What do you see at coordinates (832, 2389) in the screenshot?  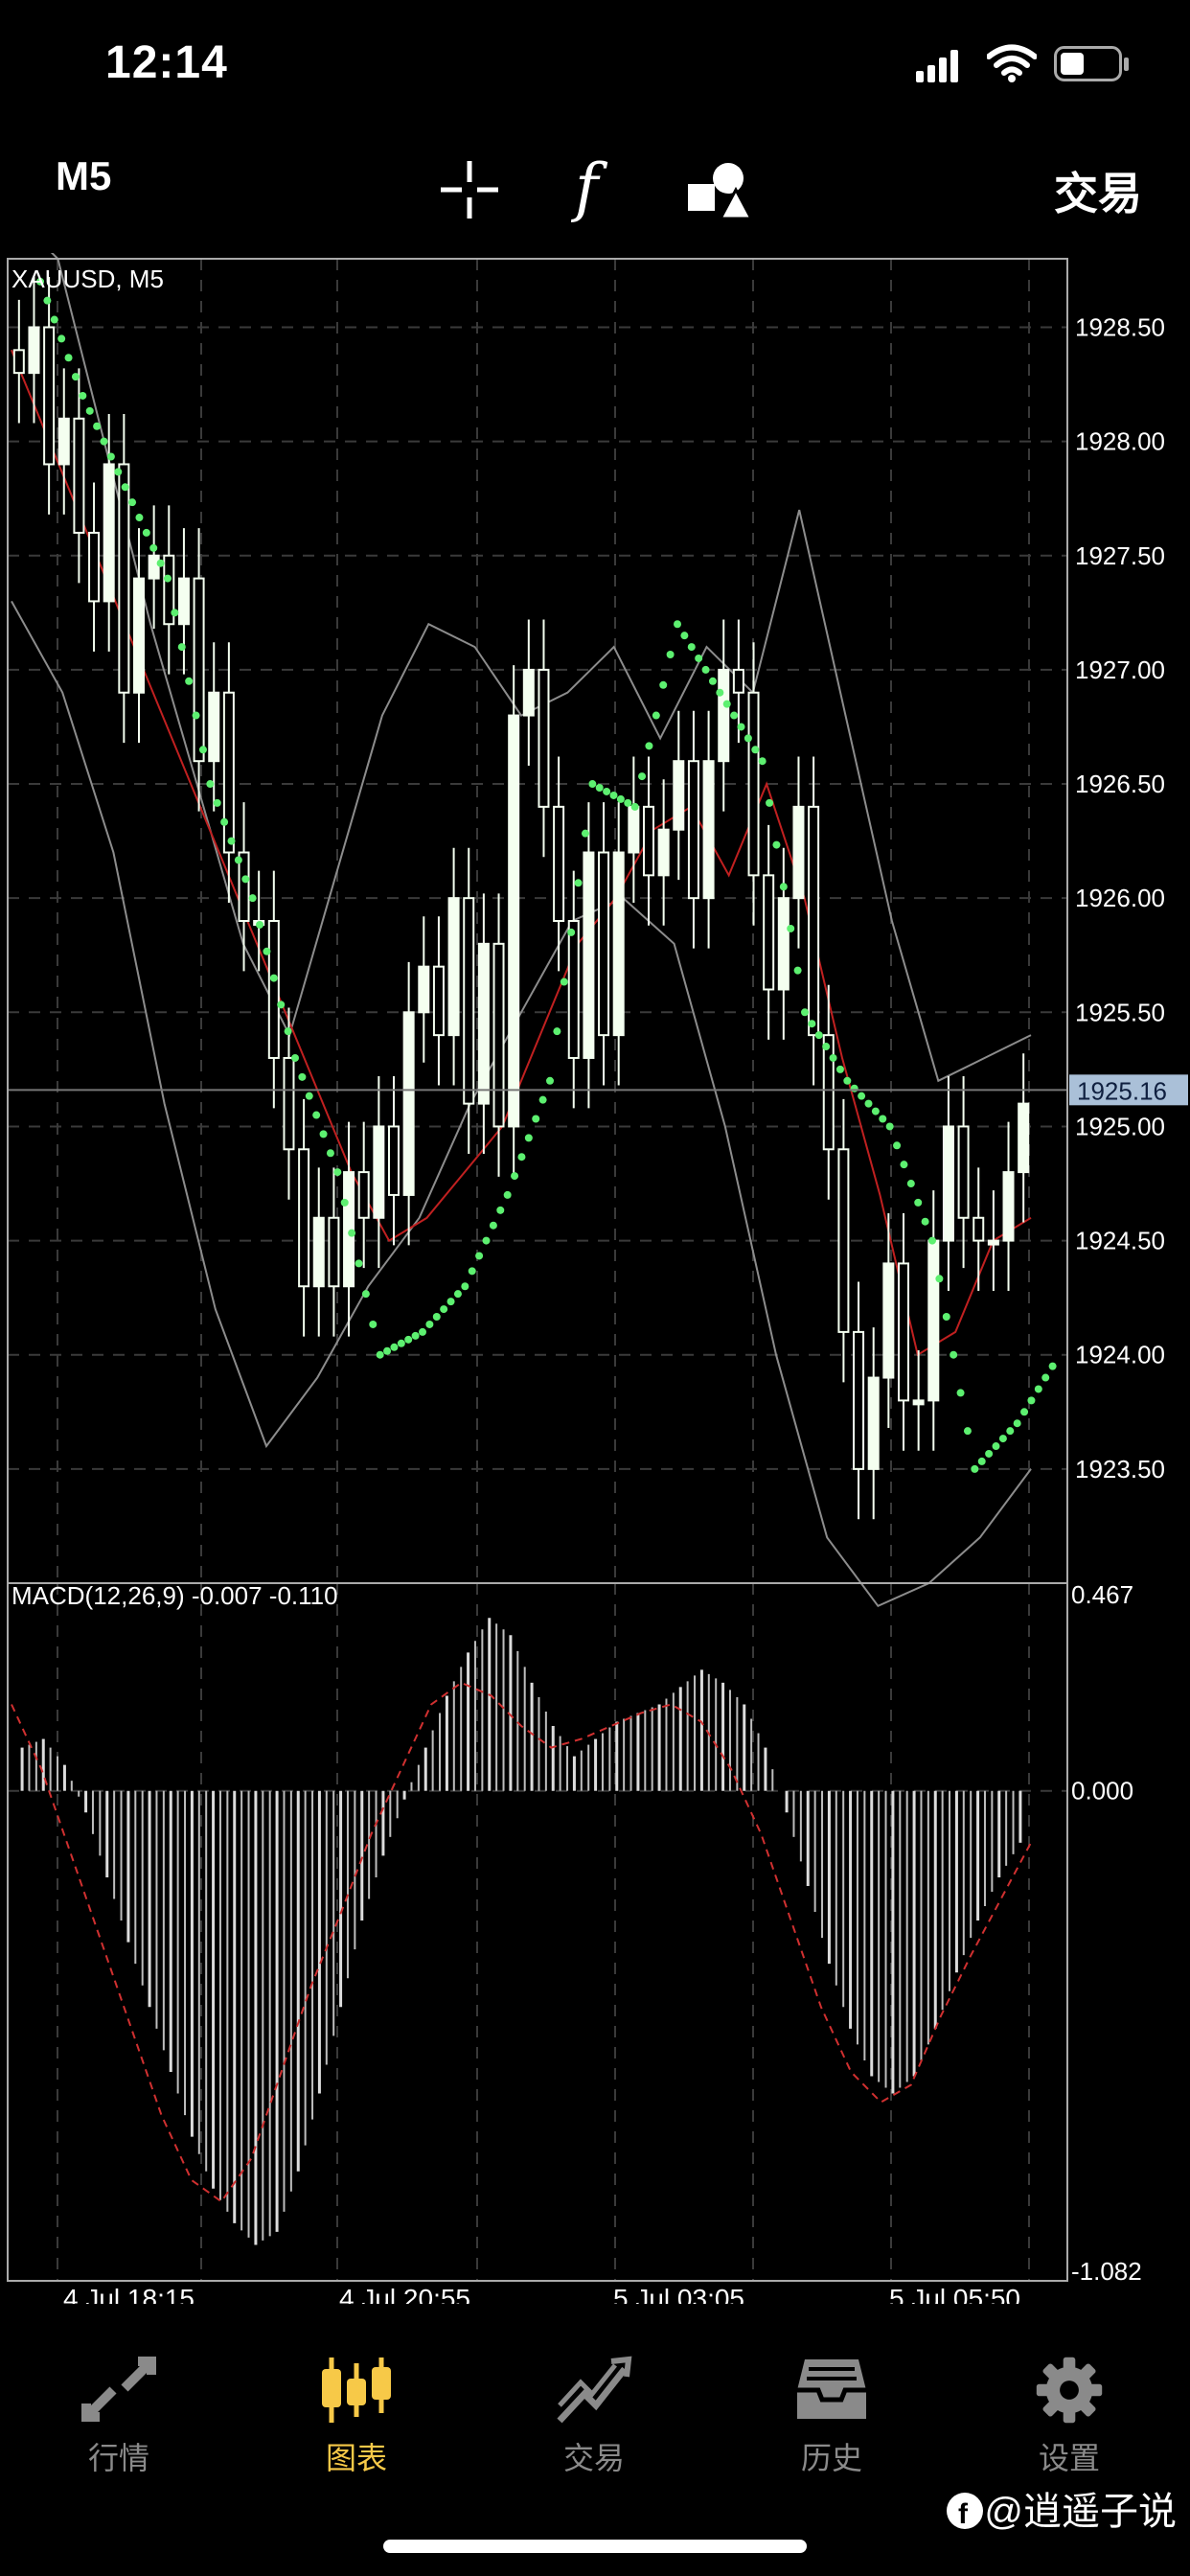 I see `history-inbox-icon` at bounding box center [832, 2389].